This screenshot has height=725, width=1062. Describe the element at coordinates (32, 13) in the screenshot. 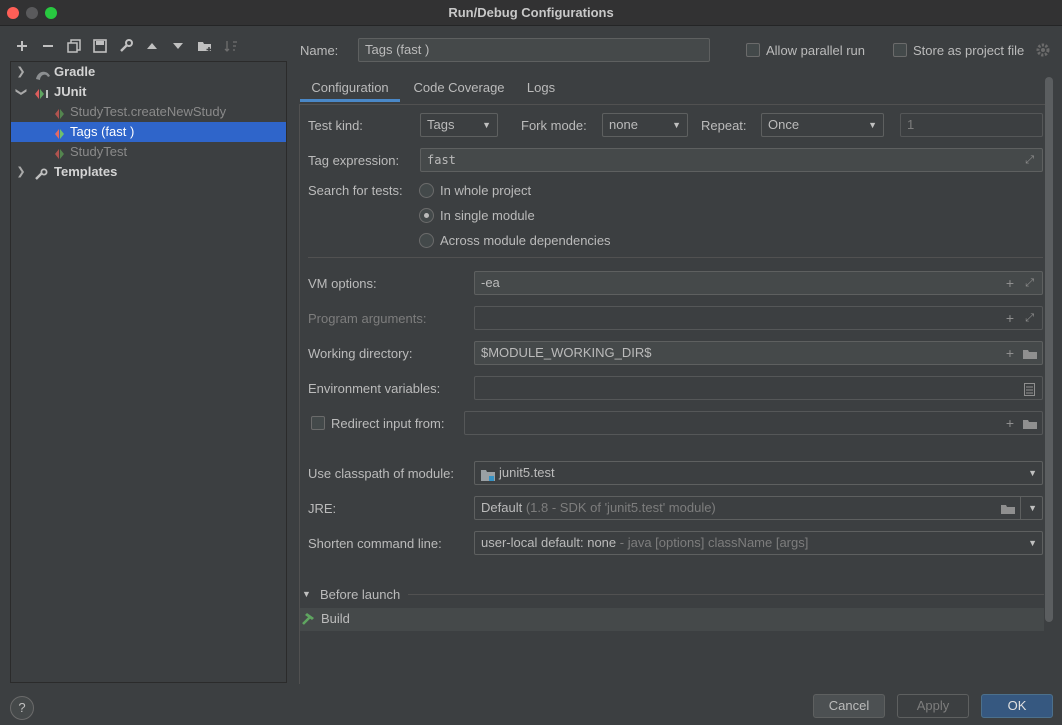

I see `minimize-window-button` at that location.